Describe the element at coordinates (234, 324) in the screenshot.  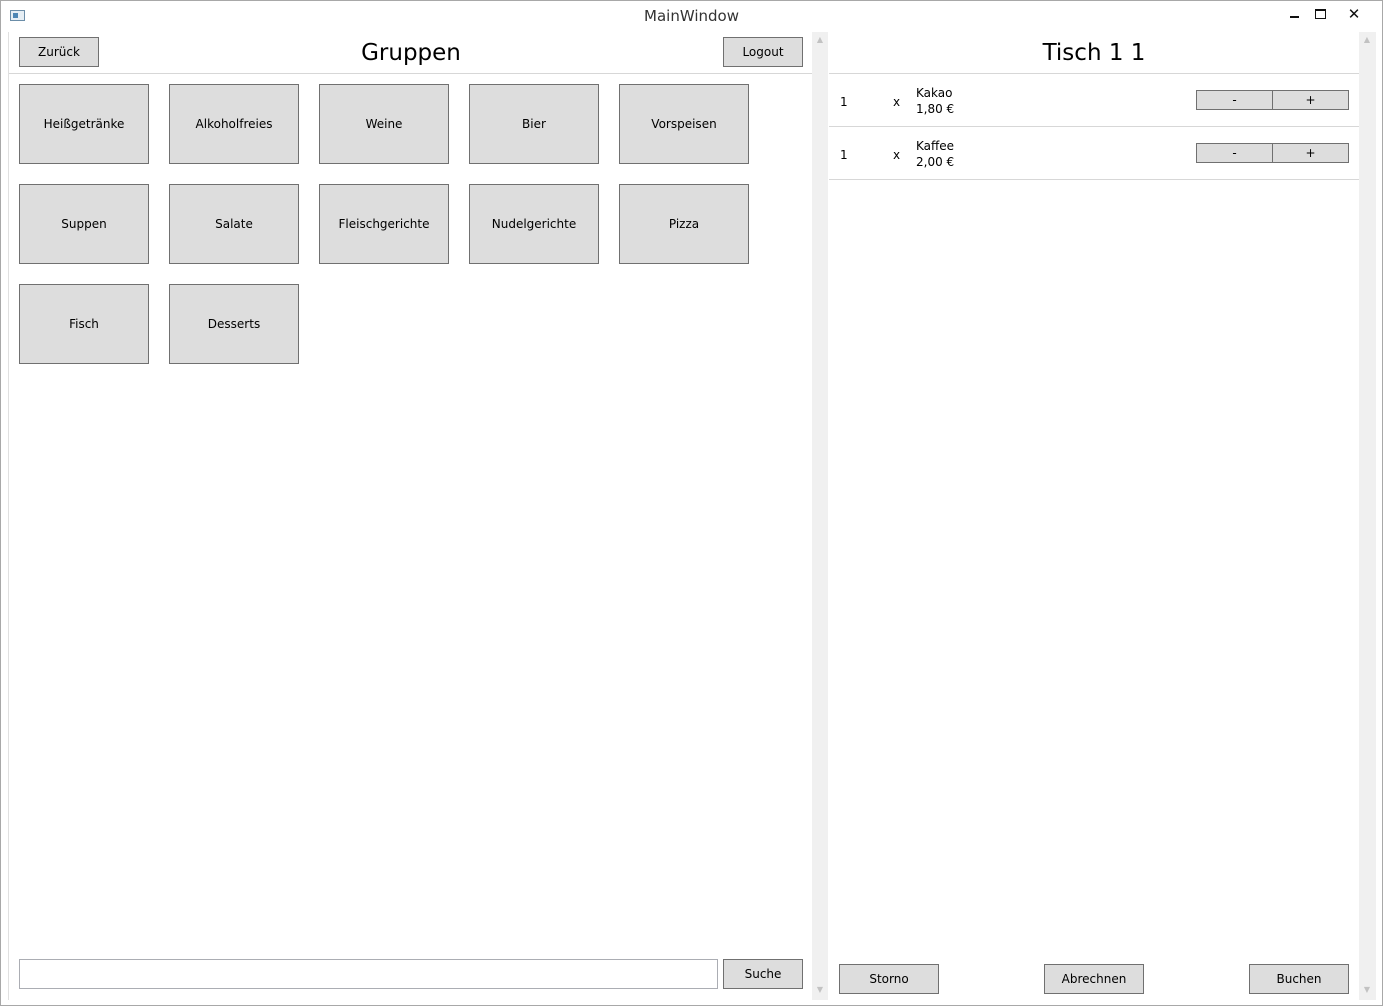
I see `group-button: Desserts` at that location.